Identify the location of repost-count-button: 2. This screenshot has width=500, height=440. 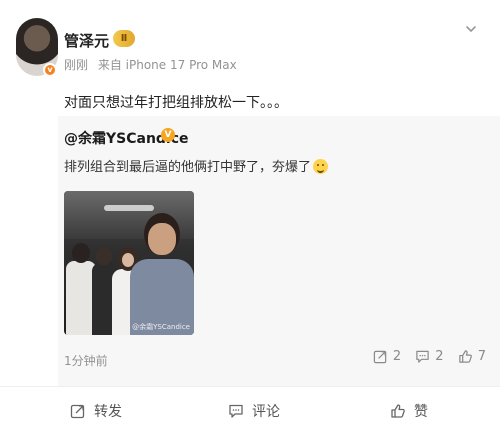
(387, 356).